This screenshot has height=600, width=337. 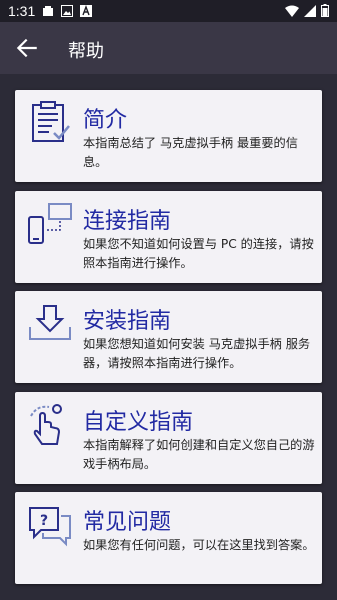 What do you see at coordinates (27, 48) in the screenshot?
I see `back-arrow-icon` at bounding box center [27, 48].